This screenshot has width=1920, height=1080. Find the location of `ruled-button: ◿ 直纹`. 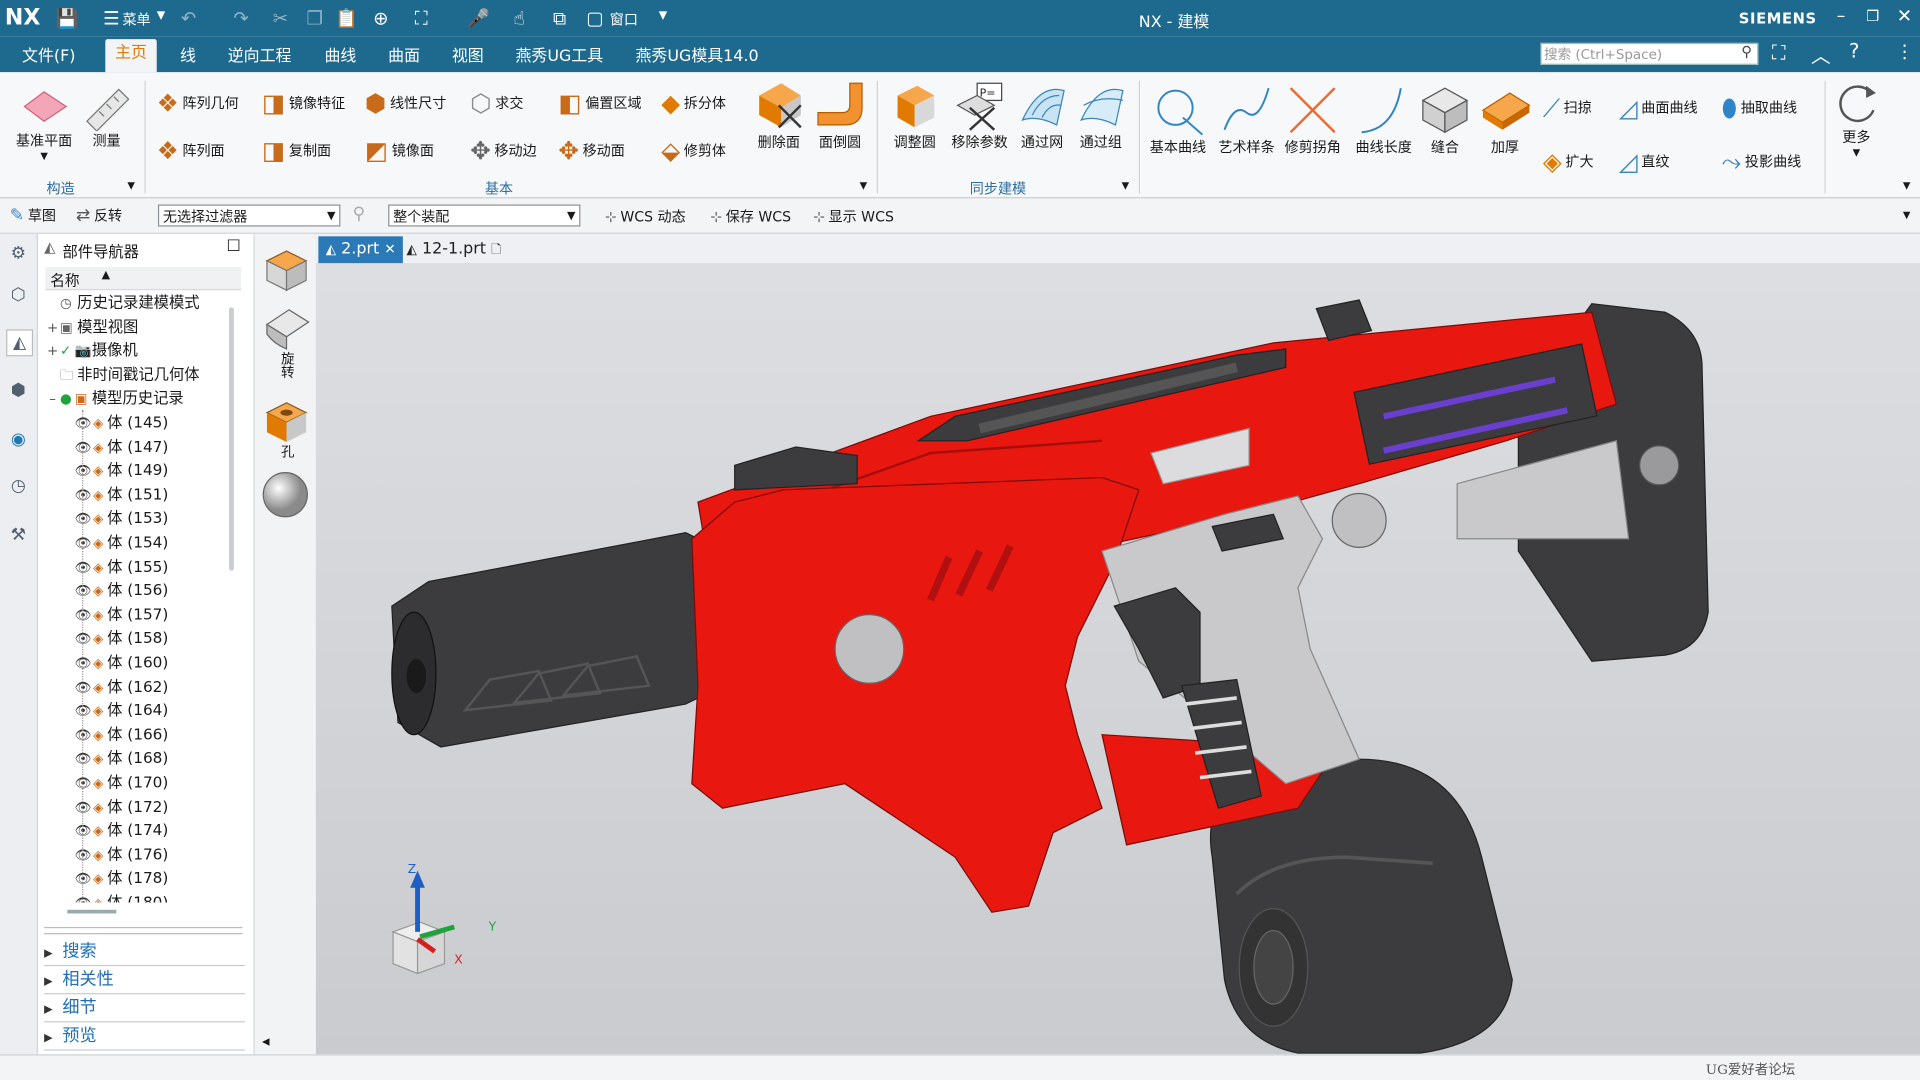

ruled-button: ◿ 直纹 is located at coordinates (1644, 161).